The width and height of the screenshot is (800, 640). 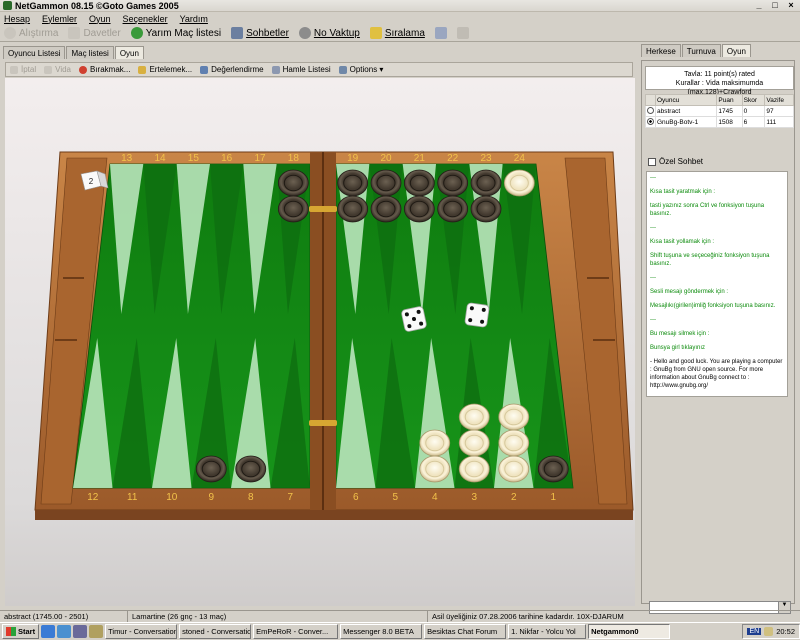 I want to click on private-chat-toggle: Özel Sohbet, so click(x=675, y=161).